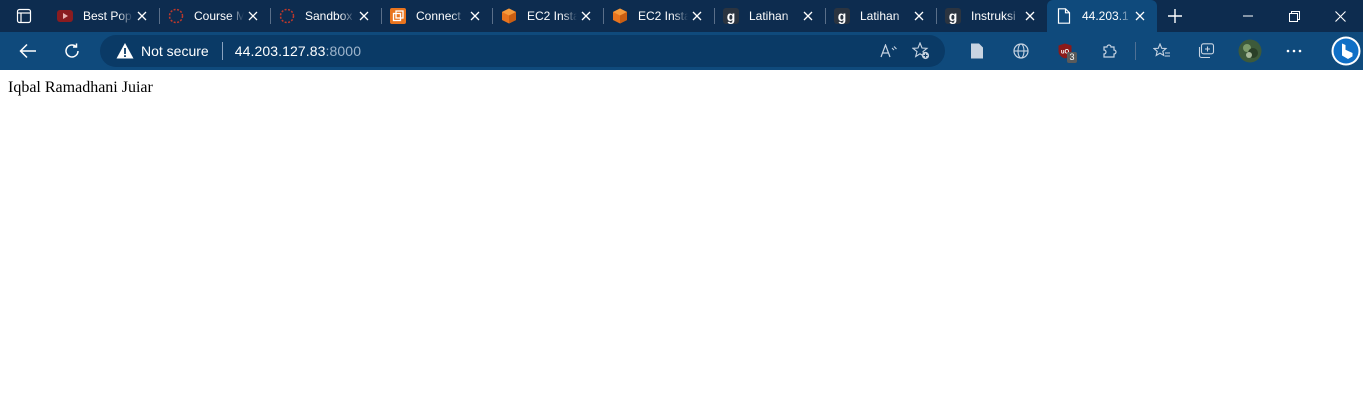  I want to click on browser-tab: Course M, so click(214, 16).